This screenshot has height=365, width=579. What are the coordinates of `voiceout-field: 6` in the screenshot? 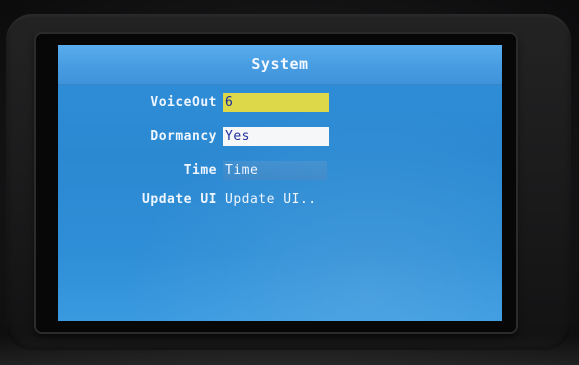 It's located at (276, 102).